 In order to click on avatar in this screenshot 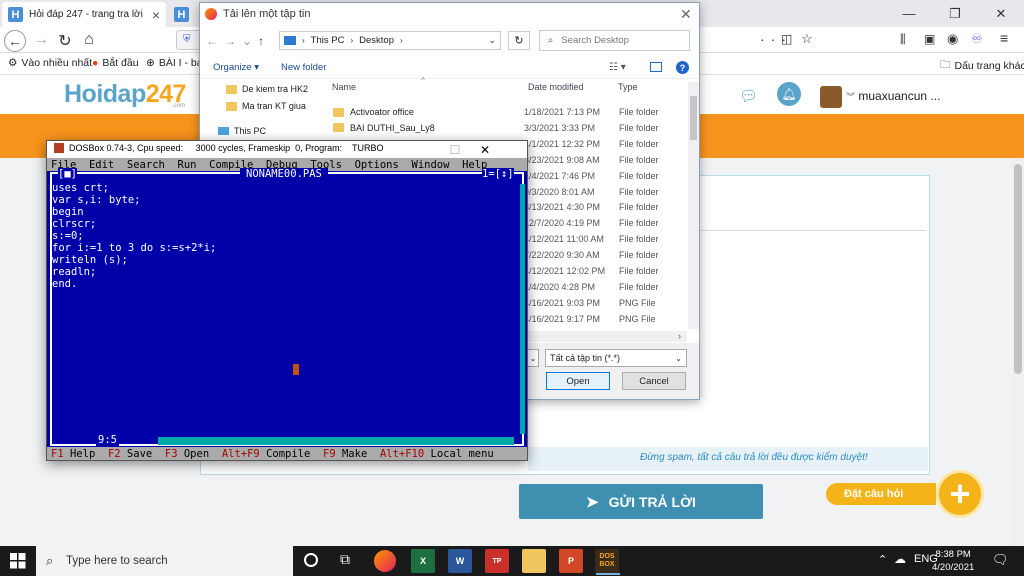, I will do `click(831, 97)`.